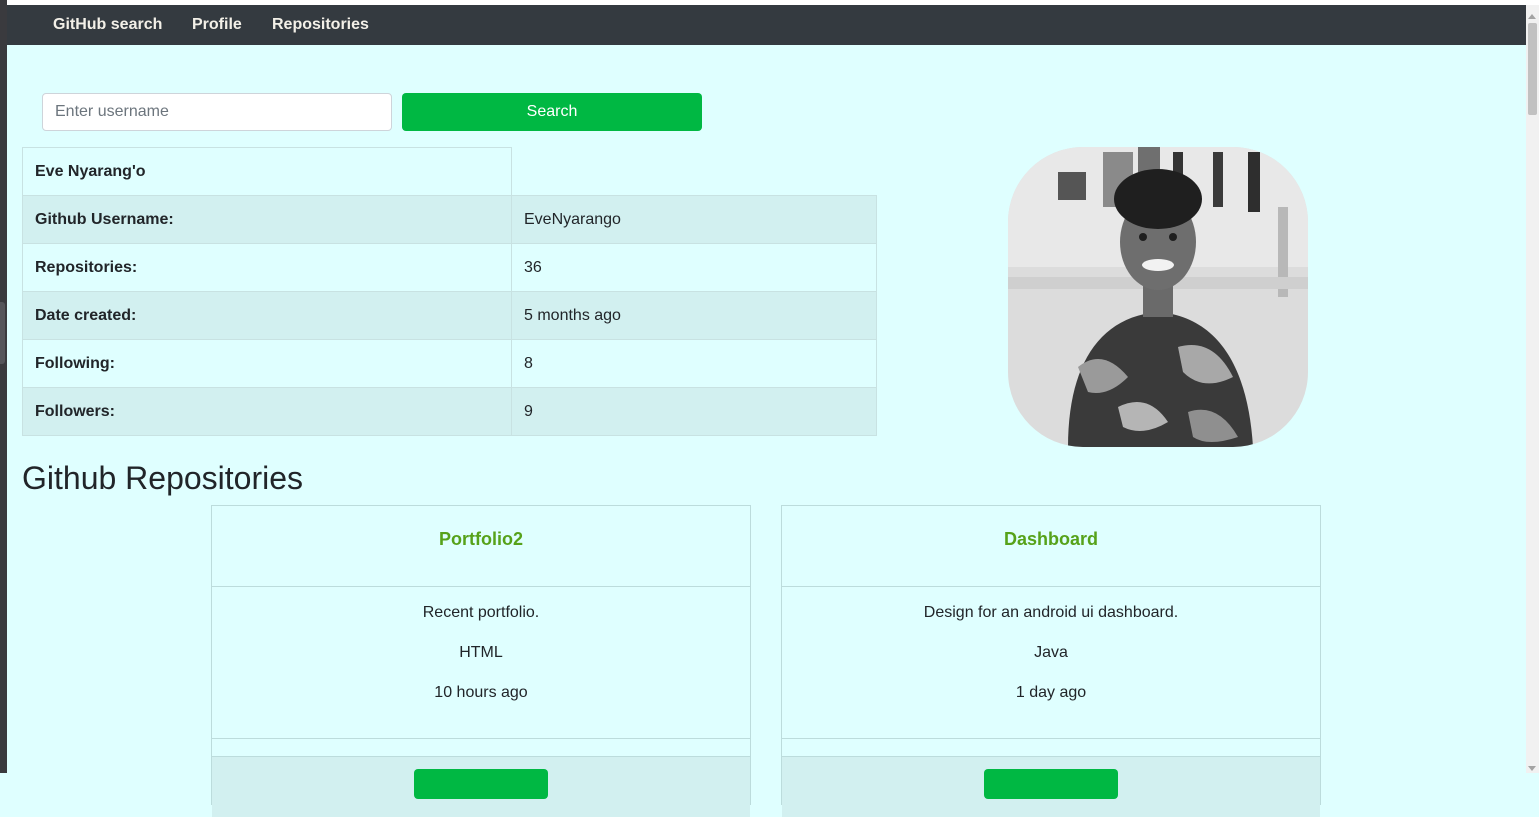  Describe the element at coordinates (694, 219) in the screenshot. I see `profile-value-username: EveNyarango` at that location.